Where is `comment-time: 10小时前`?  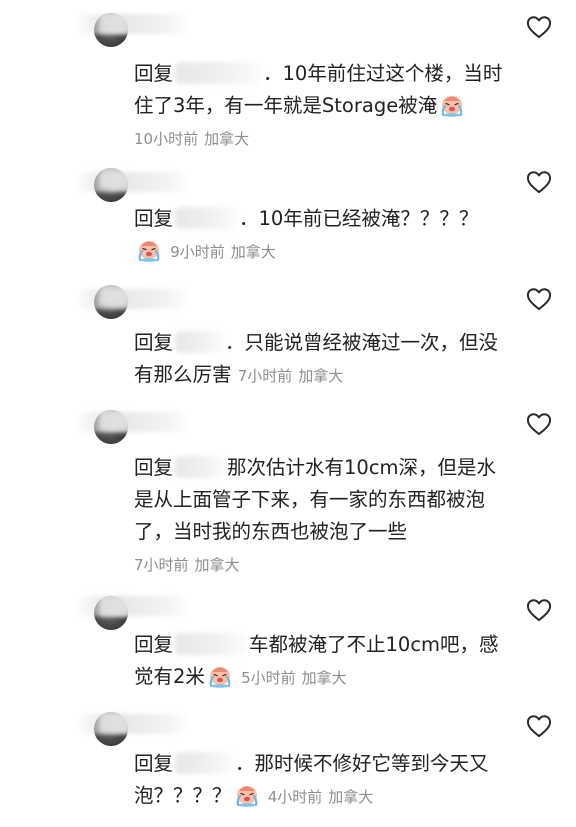
comment-time: 10小时前 is located at coordinates (166, 139).